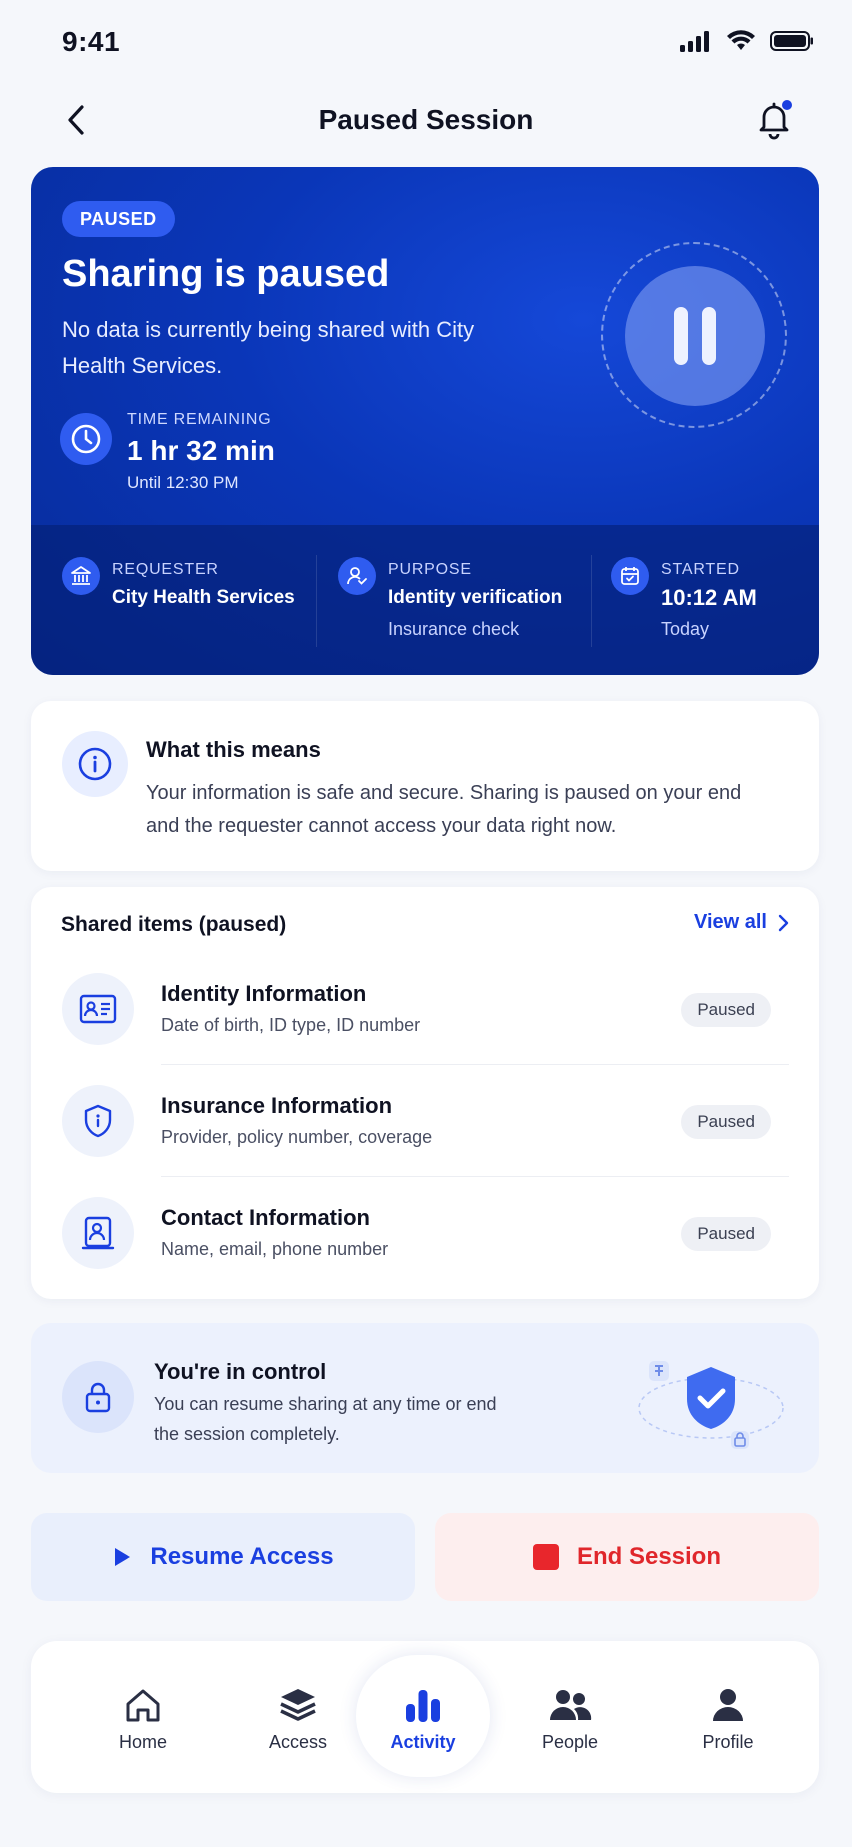 This screenshot has height=1847, width=852. I want to click on tab-label: Access, so click(298, 1742).